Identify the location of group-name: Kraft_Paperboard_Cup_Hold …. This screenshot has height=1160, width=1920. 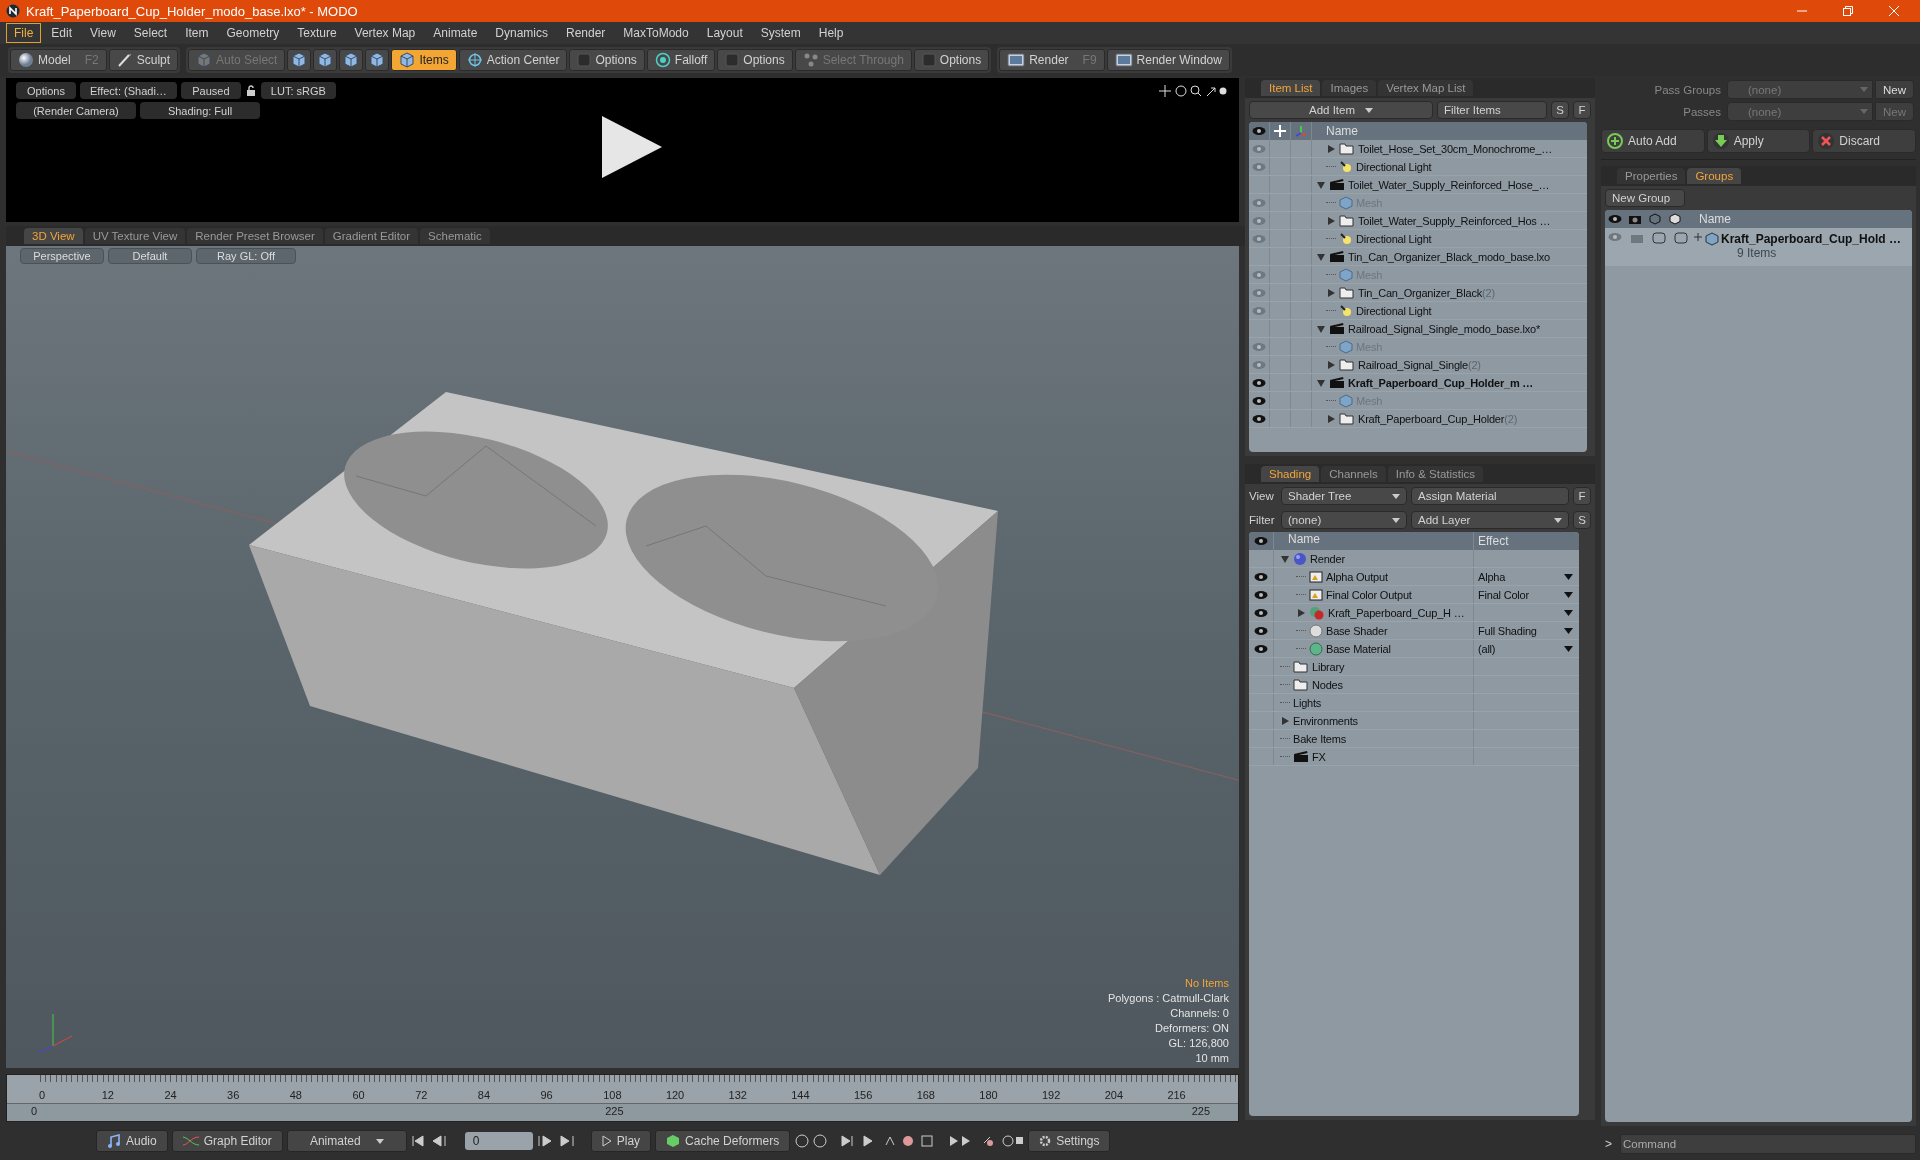
(1811, 239).